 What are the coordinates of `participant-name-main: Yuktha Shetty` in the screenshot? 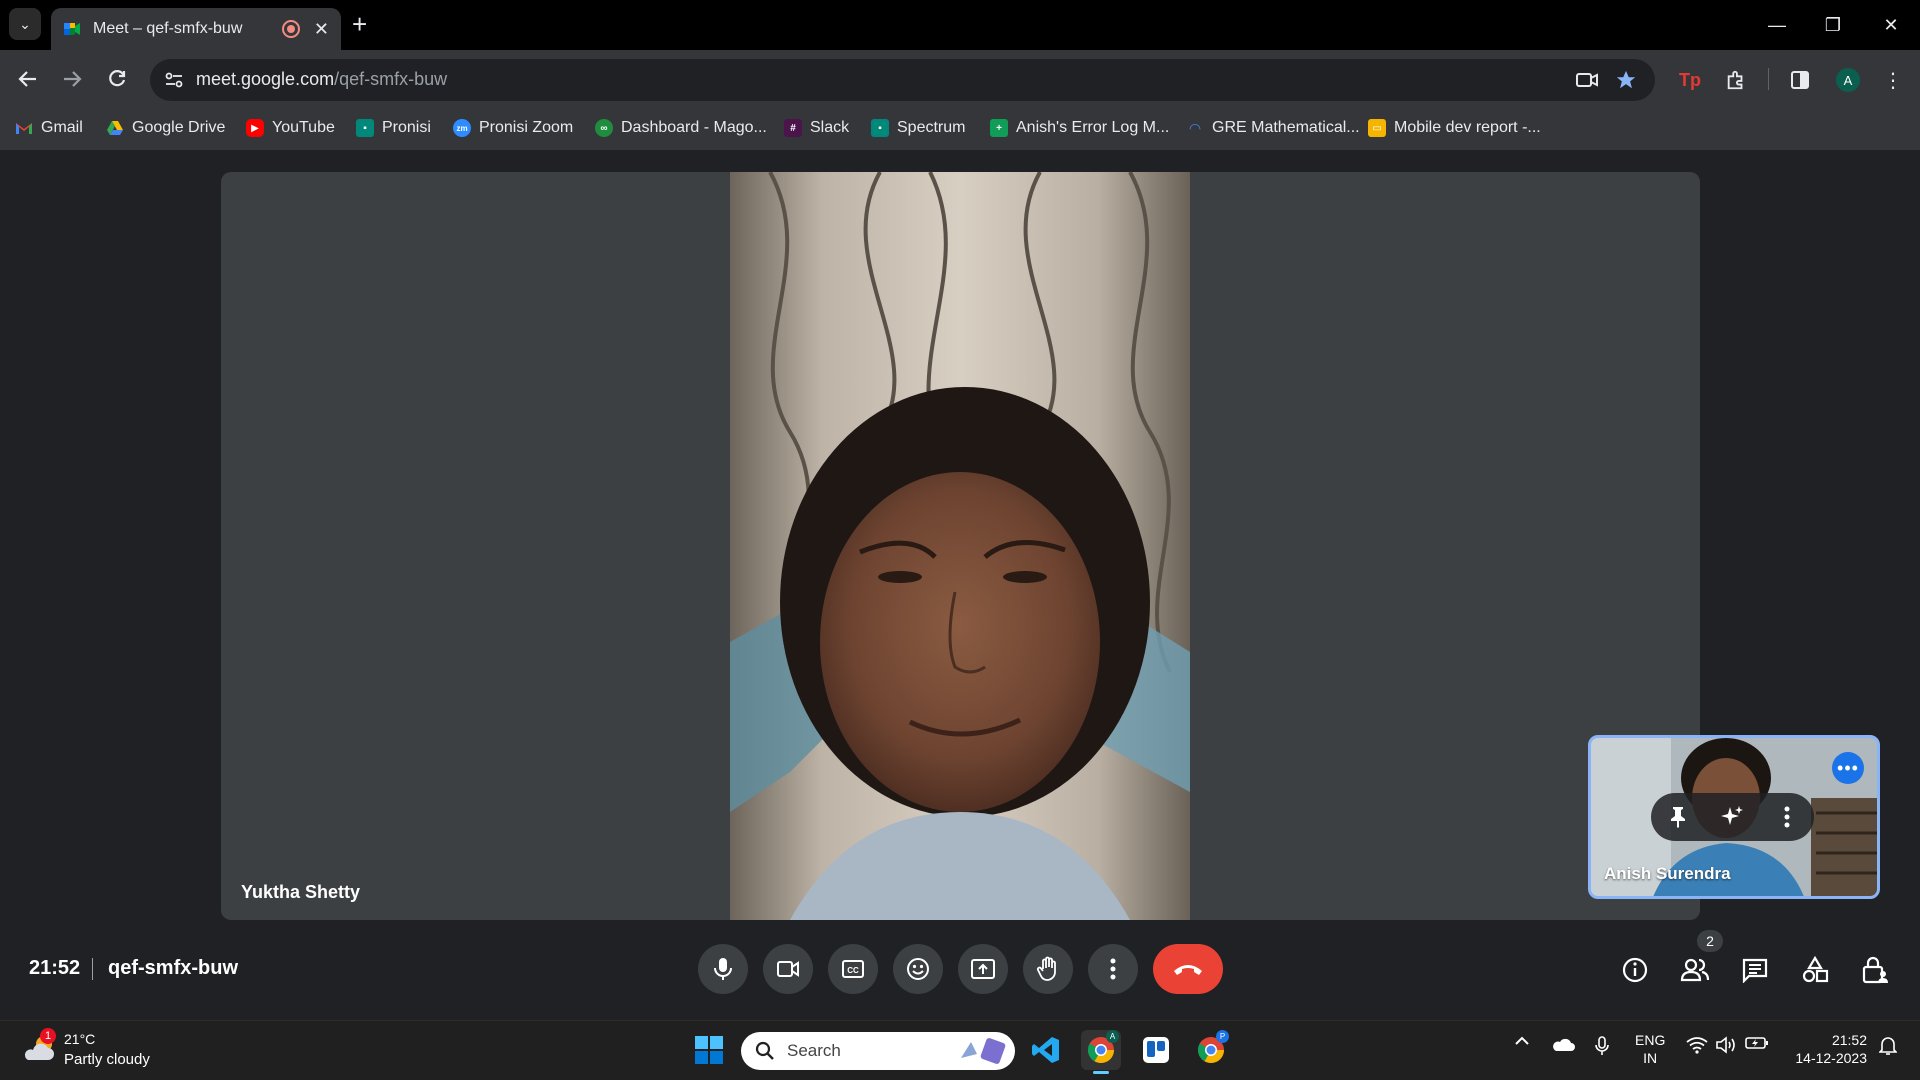 It's located at (301, 892).